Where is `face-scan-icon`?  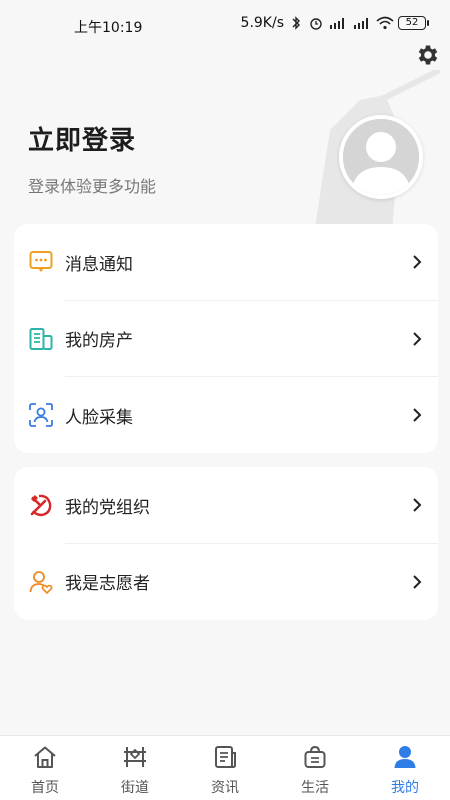
face-scan-icon is located at coordinates (41, 415).